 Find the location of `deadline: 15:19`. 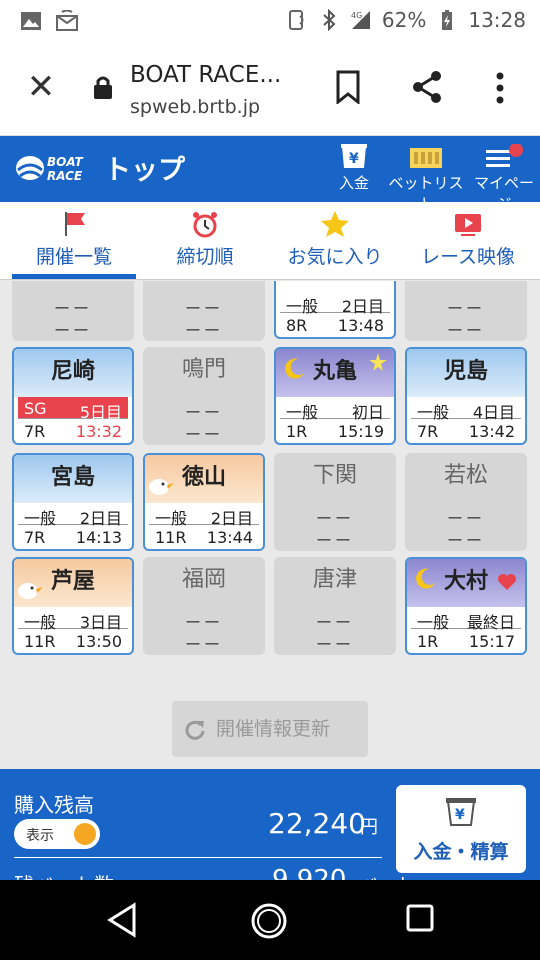

deadline: 15:19 is located at coordinates (360, 431).